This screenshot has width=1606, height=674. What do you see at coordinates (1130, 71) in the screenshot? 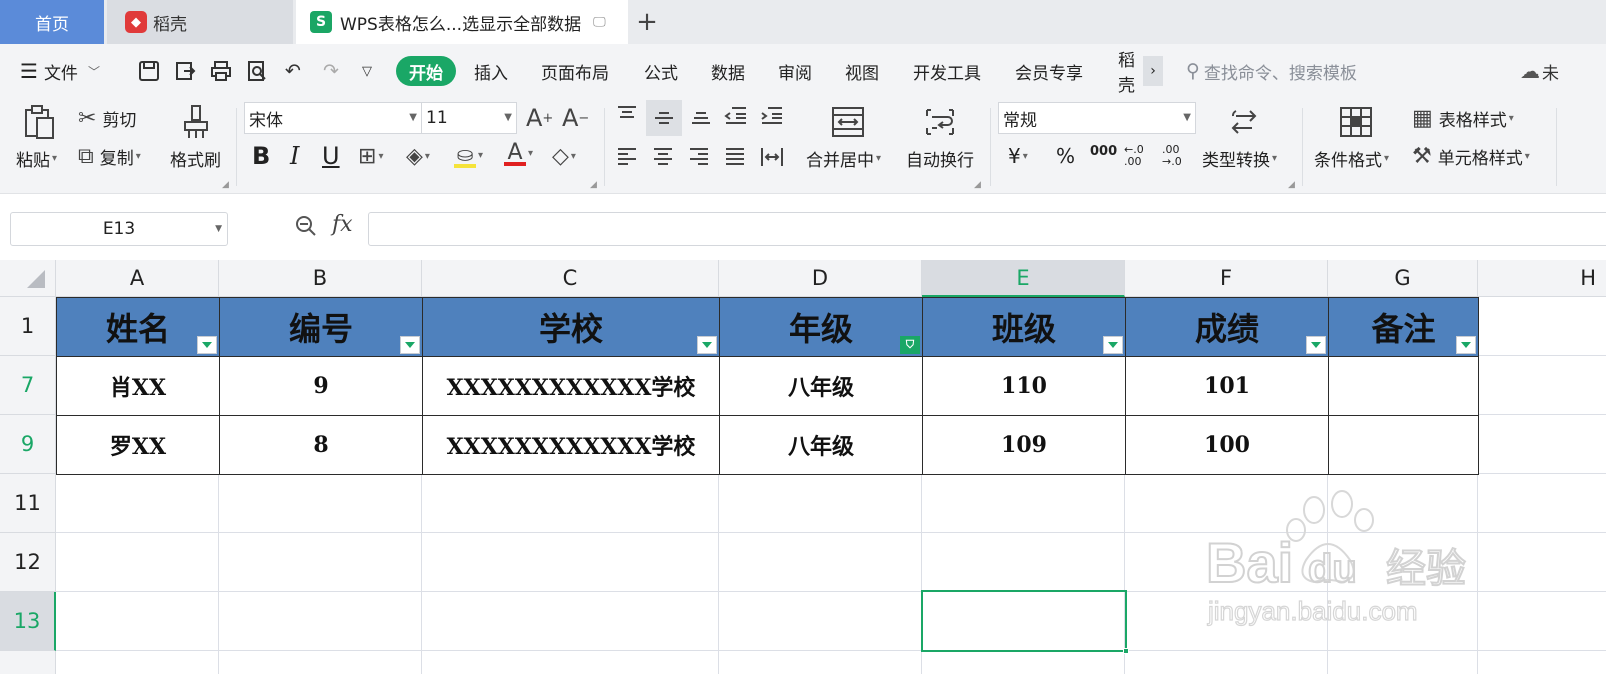
I see `menu-tab-daoke: 稻壳` at bounding box center [1130, 71].